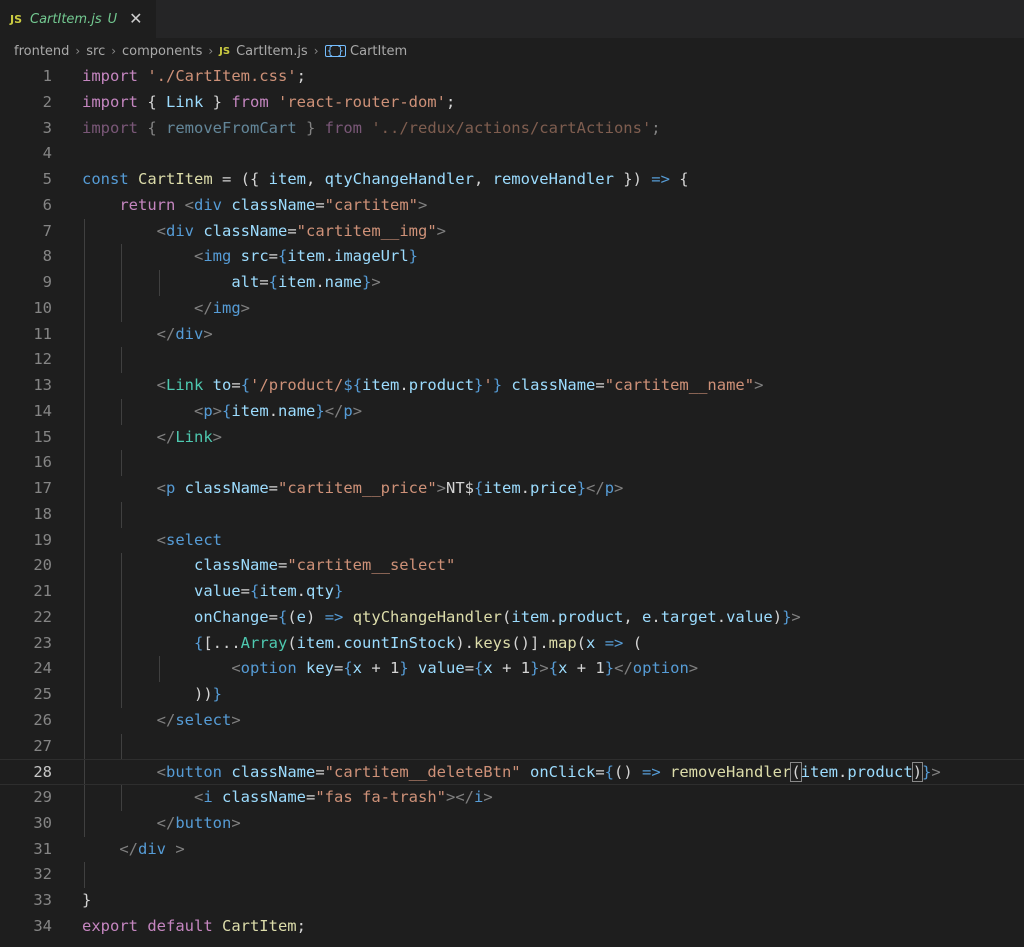  I want to click on breadcrumb-components: components, so click(162, 51).